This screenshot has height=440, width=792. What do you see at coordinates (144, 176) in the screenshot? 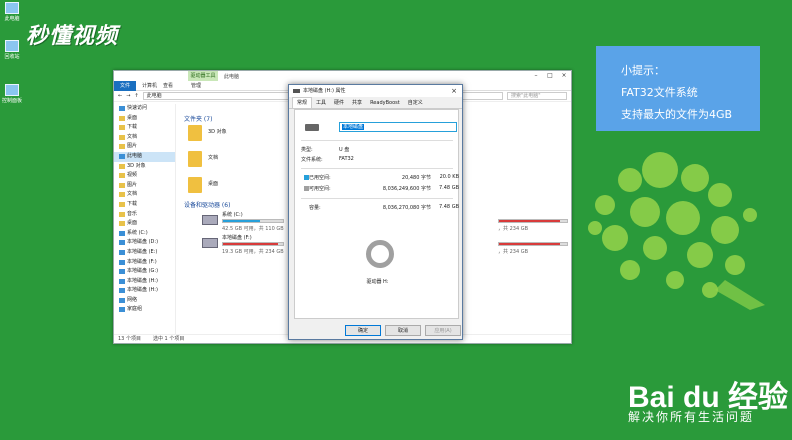
I see `nav-item: 视频` at bounding box center [144, 176].